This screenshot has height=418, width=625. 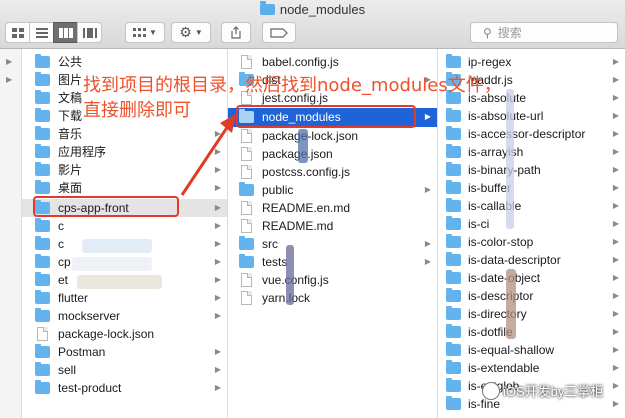 What do you see at coordinates (531, 170) in the screenshot?
I see `list-item: is-binary-path ▶` at bounding box center [531, 170].